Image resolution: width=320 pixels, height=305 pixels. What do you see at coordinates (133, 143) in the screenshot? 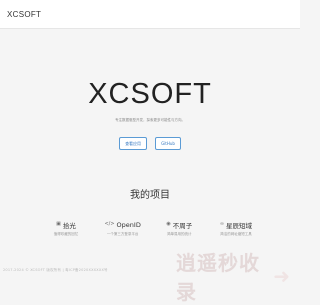
I see `view-apps-button: 查看应用` at bounding box center [133, 143].